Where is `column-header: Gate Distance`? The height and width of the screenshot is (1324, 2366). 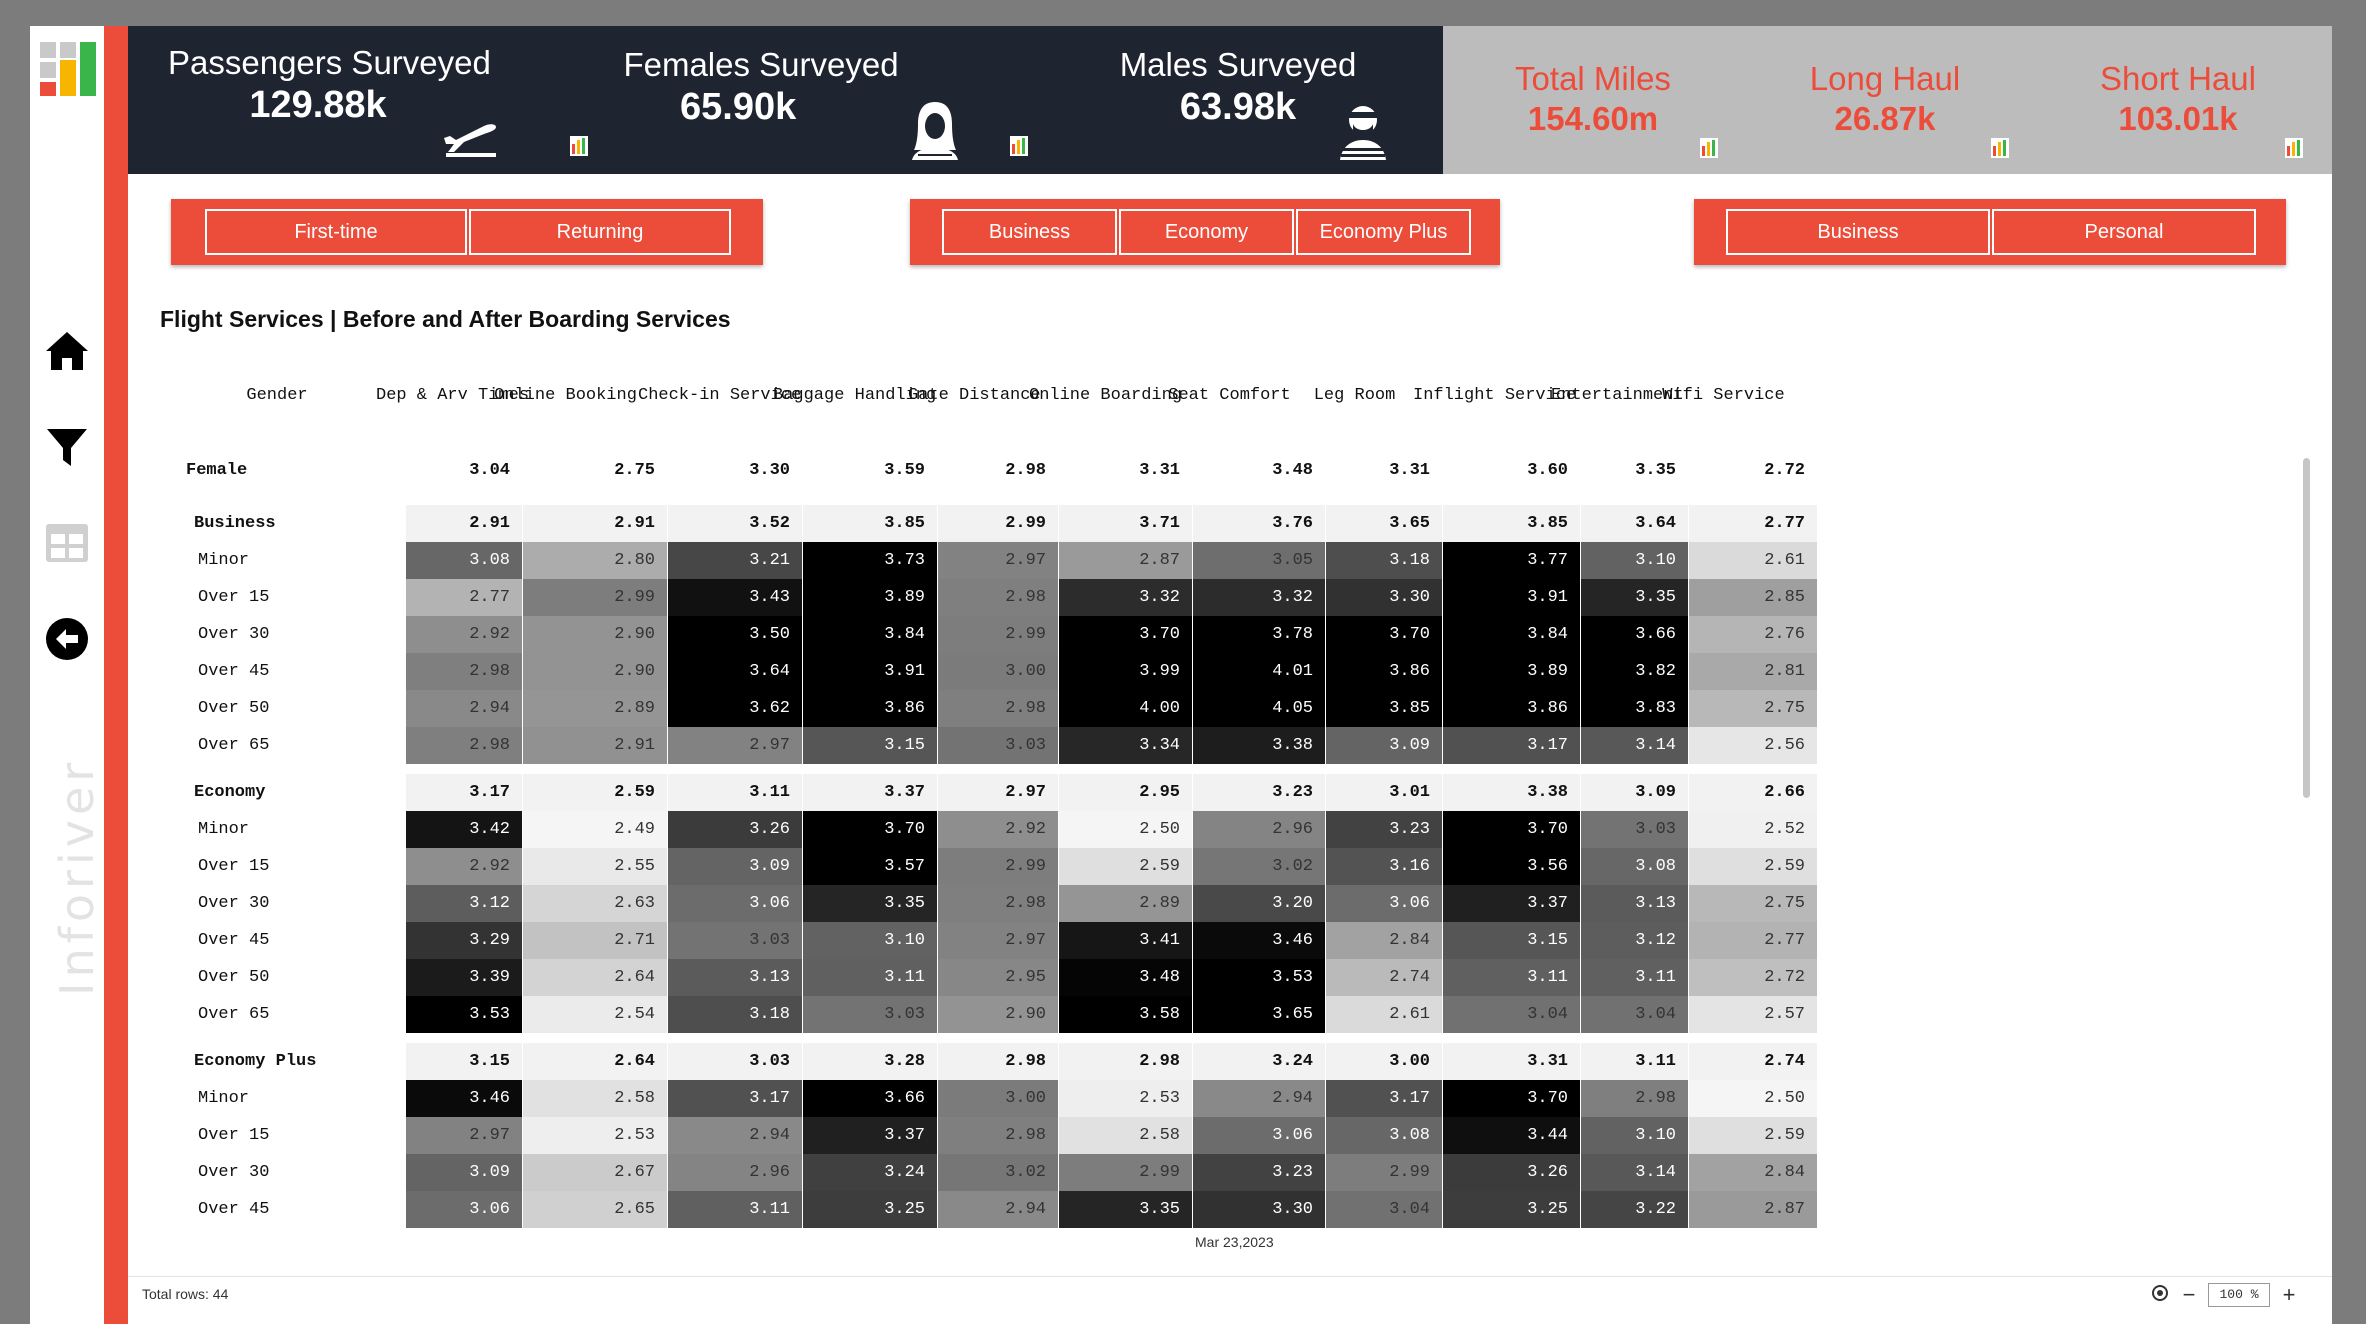 column-header: Gate Distance is located at coordinates (974, 395).